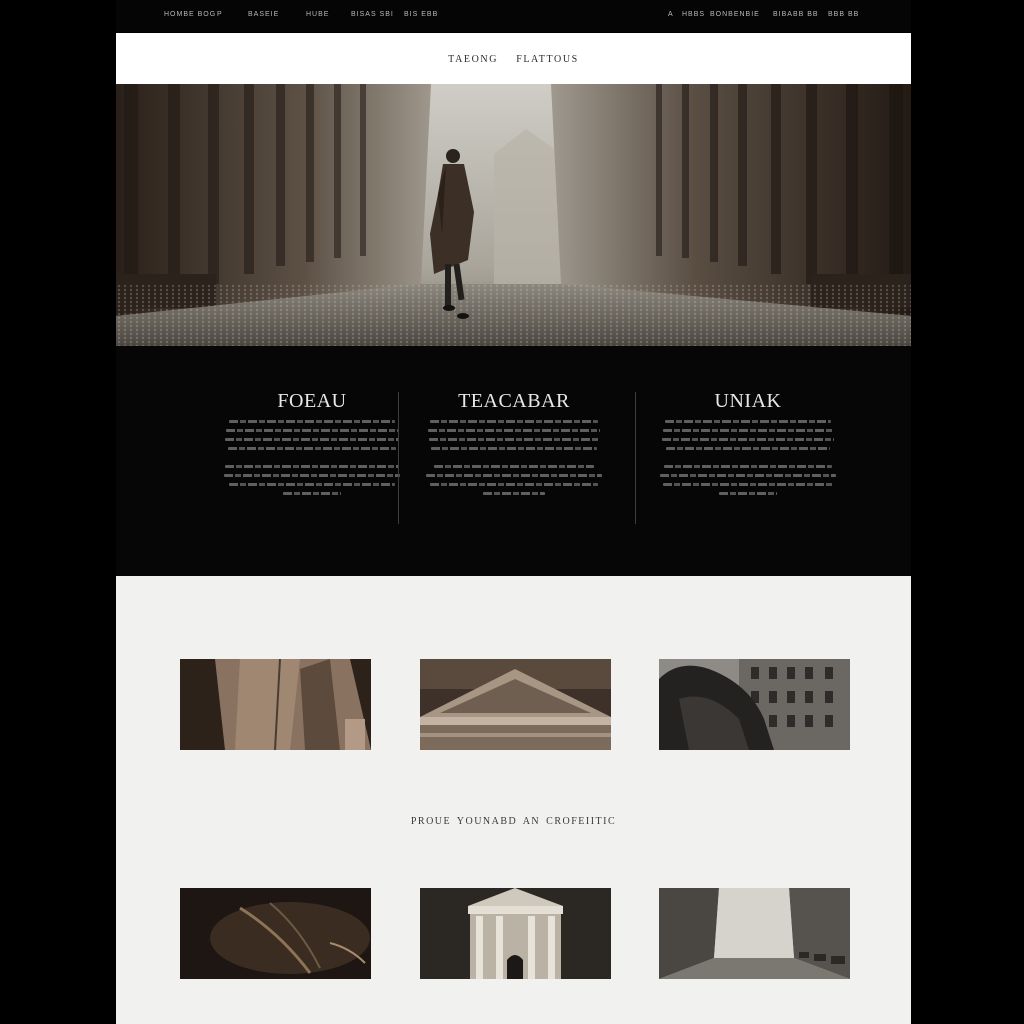 The height and width of the screenshot is (1024, 1024). I want to click on dark-texture-photo, so click(275, 933).